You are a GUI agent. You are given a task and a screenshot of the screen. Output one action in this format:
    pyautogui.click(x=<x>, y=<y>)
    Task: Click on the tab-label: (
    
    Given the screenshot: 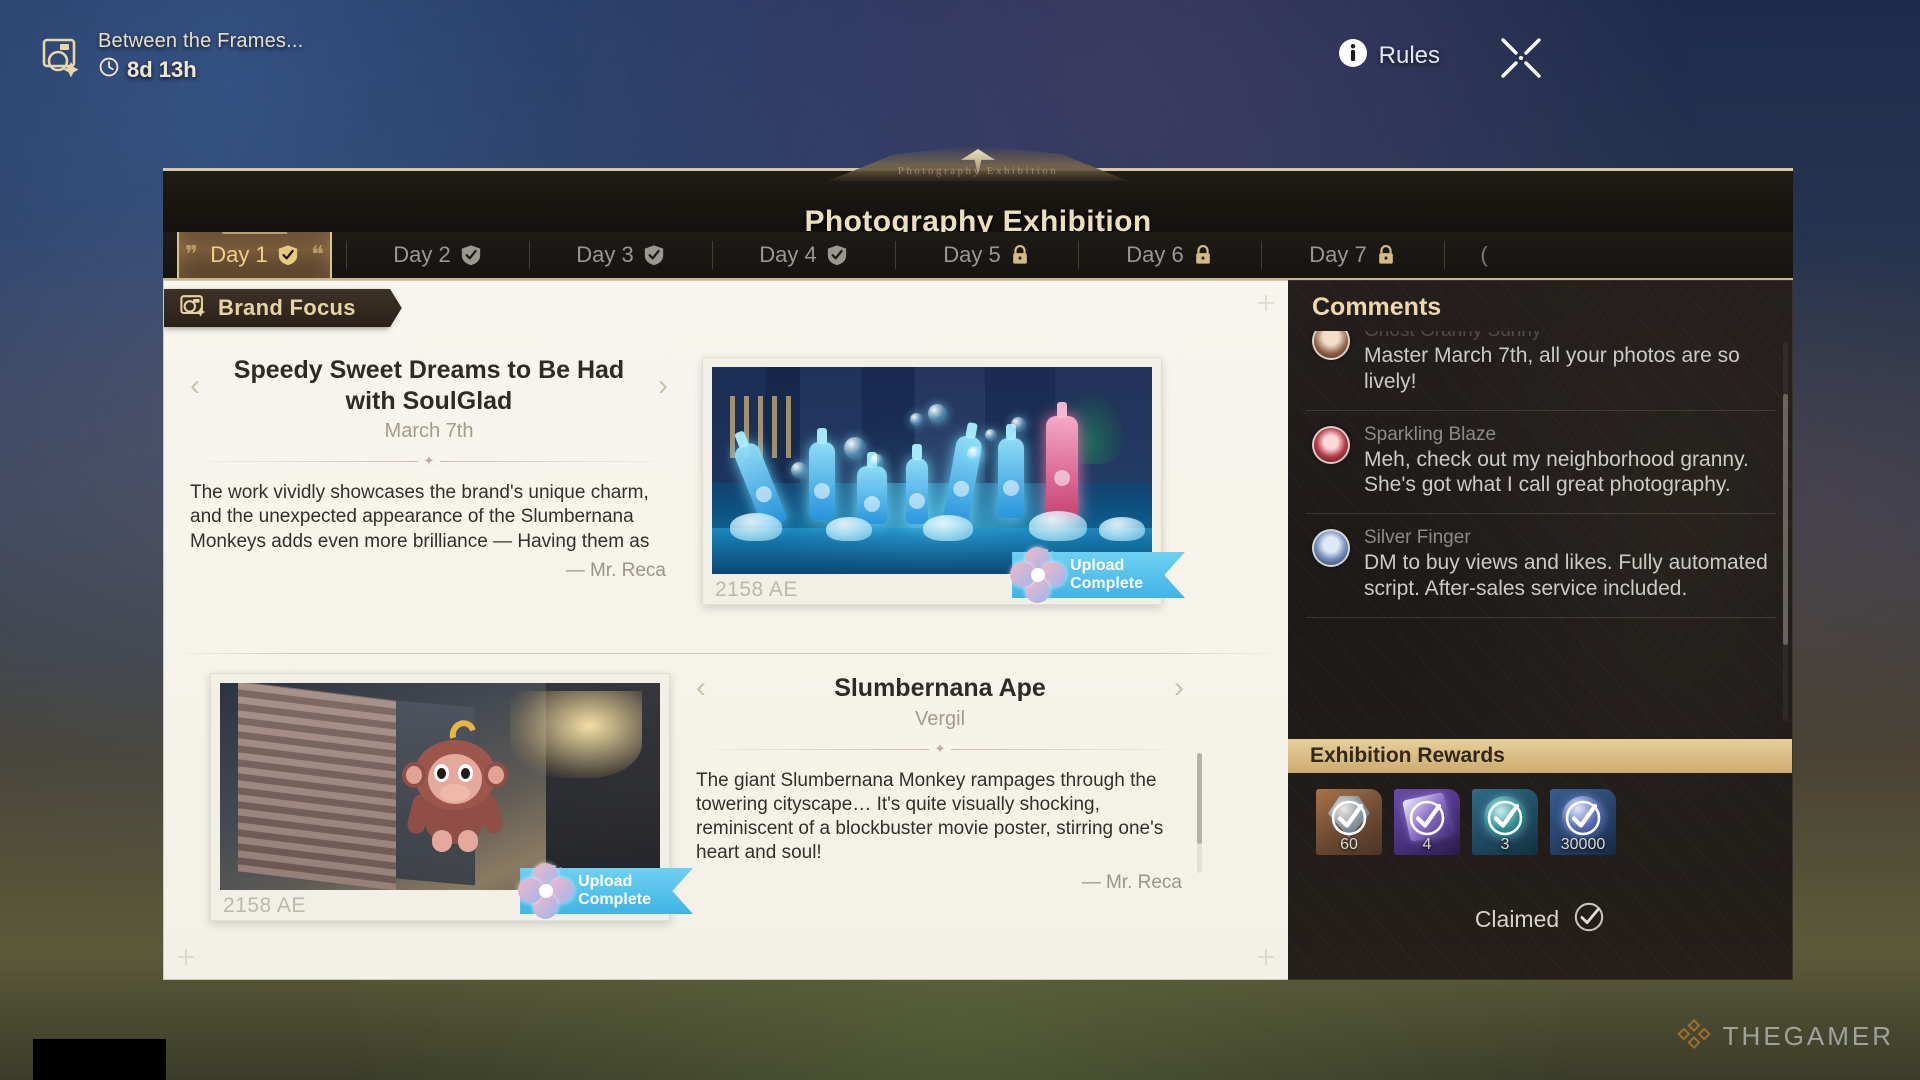 What is the action you would take?
    pyautogui.click(x=1484, y=254)
    